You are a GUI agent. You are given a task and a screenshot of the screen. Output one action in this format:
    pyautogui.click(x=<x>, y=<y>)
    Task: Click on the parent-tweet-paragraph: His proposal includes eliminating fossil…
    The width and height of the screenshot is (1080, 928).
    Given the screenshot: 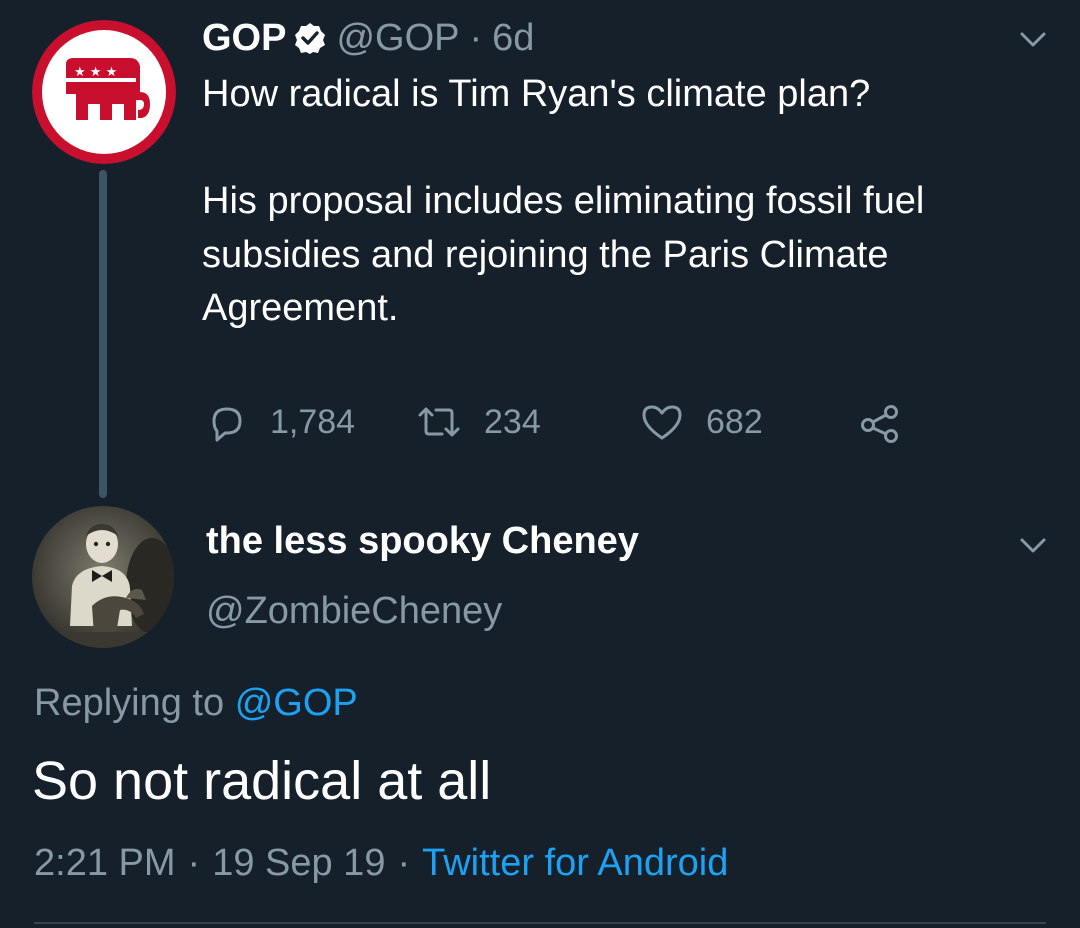 What is the action you would take?
    pyautogui.click(x=563, y=254)
    